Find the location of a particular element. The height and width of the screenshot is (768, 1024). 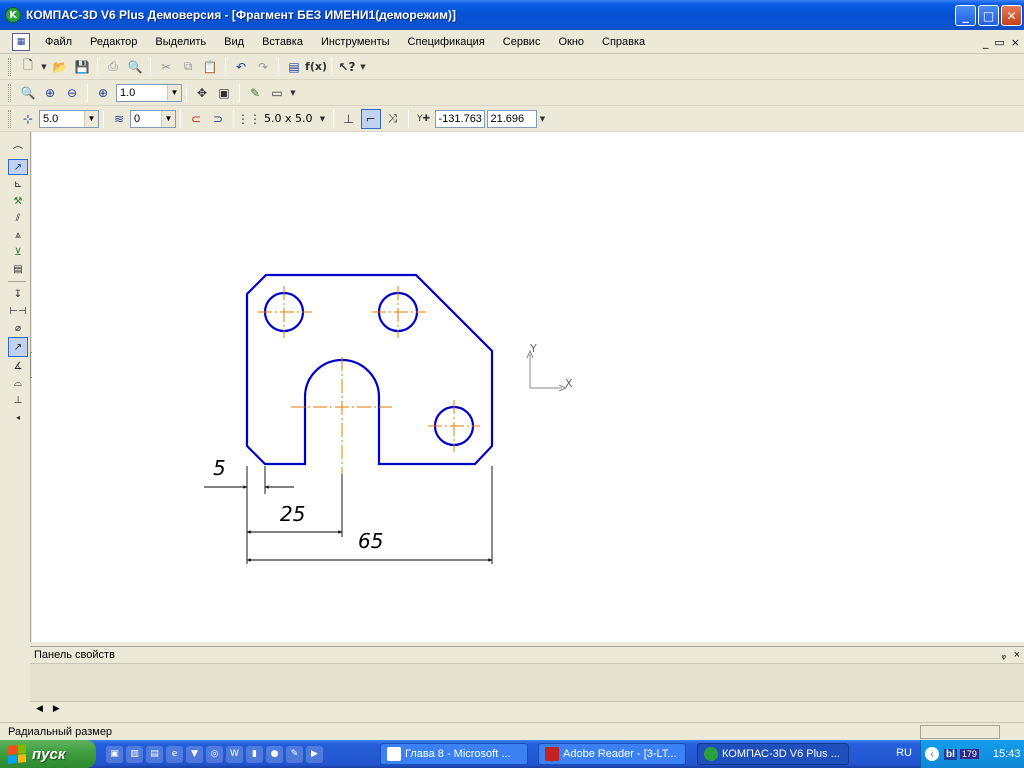

pan-icon: ✥ is located at coordinates (202, 93).